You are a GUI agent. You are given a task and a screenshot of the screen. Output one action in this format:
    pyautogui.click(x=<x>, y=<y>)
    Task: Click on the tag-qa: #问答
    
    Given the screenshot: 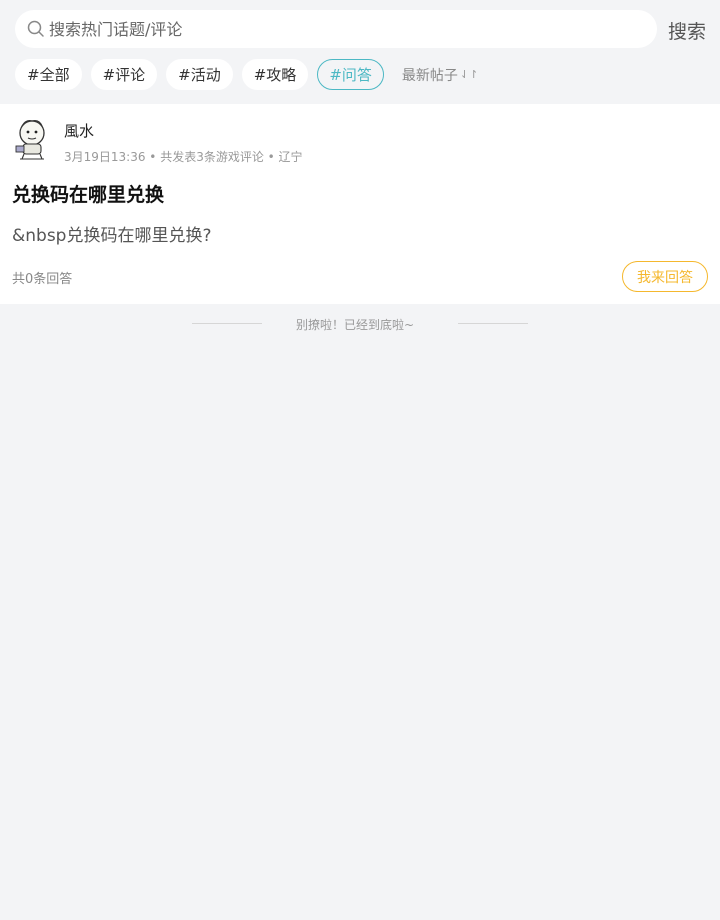 What is the action you would take?
    pyautogui.click(x=350, y=74)
    